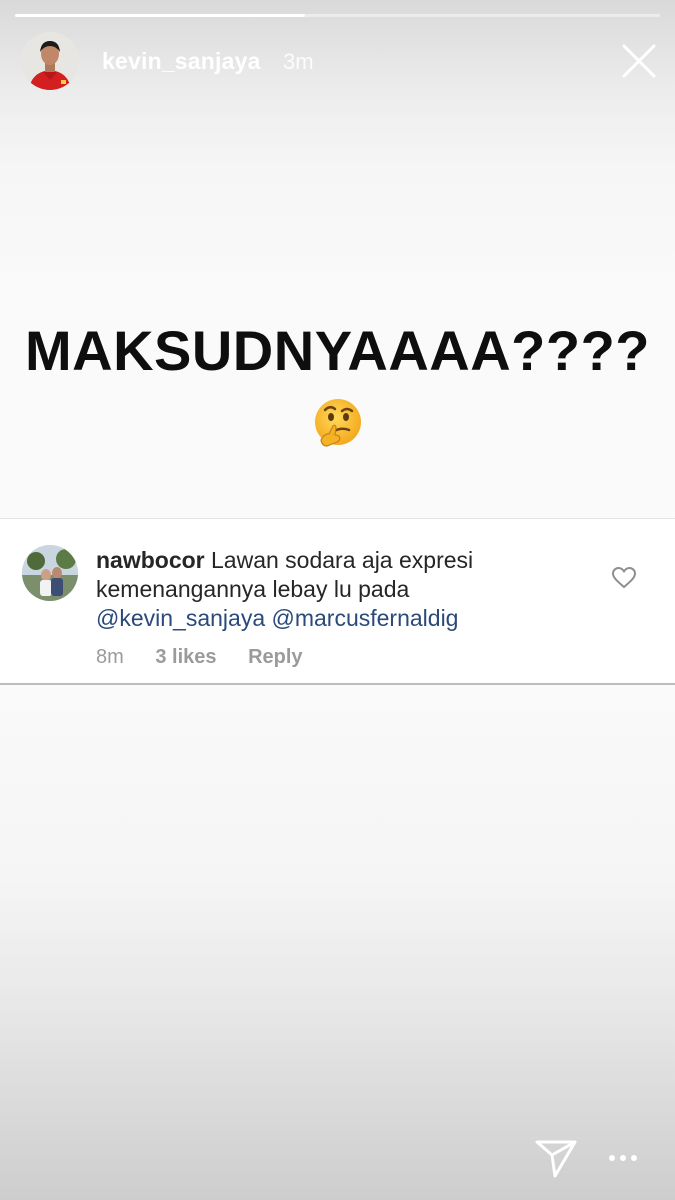  Describe the element at coordinates (365, 618) in the screenshot. I see `mention-link: @marcusfernaldig` at that location.